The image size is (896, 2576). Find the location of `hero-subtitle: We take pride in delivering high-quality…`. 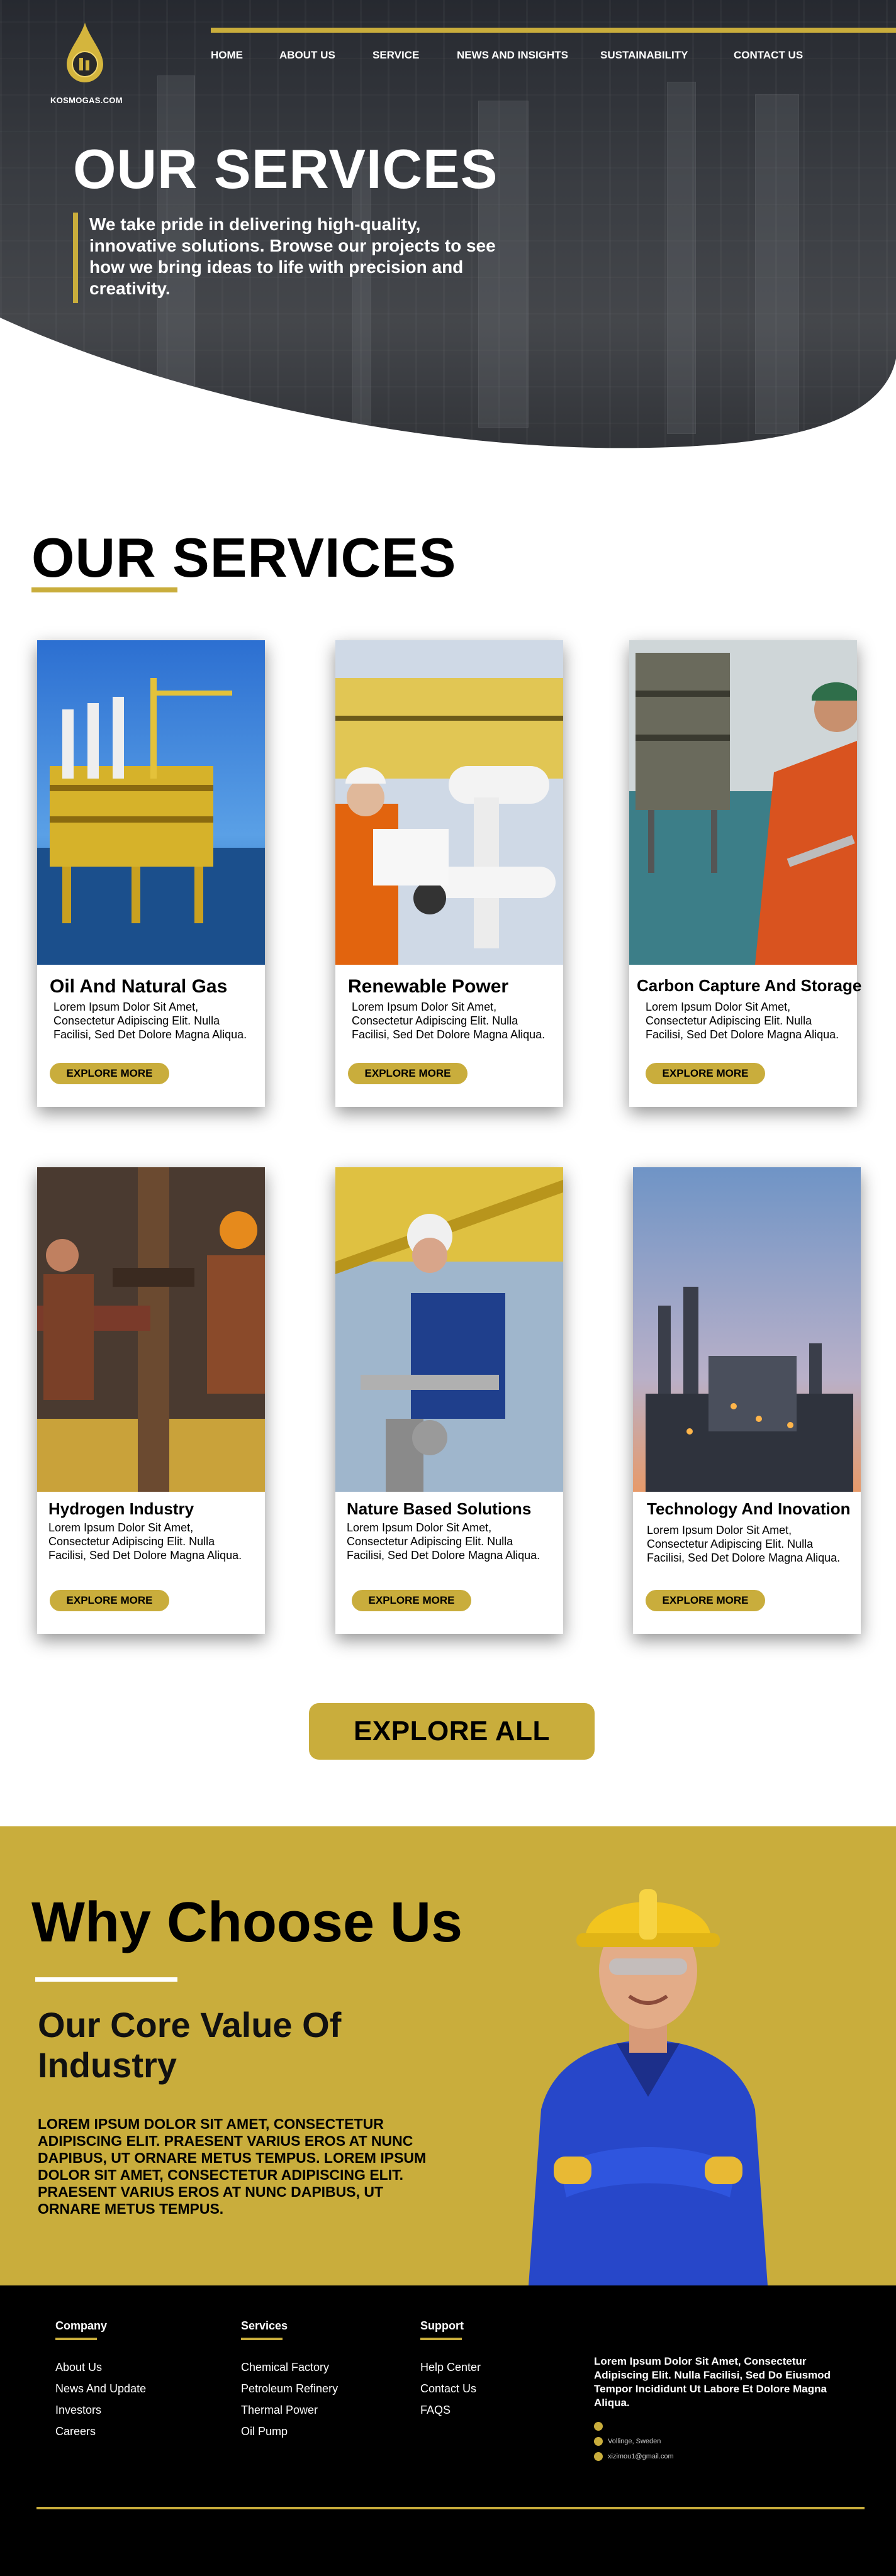

hero-subtitle: We take pride in delivering high-quality… is located at coordinates (292, 256).